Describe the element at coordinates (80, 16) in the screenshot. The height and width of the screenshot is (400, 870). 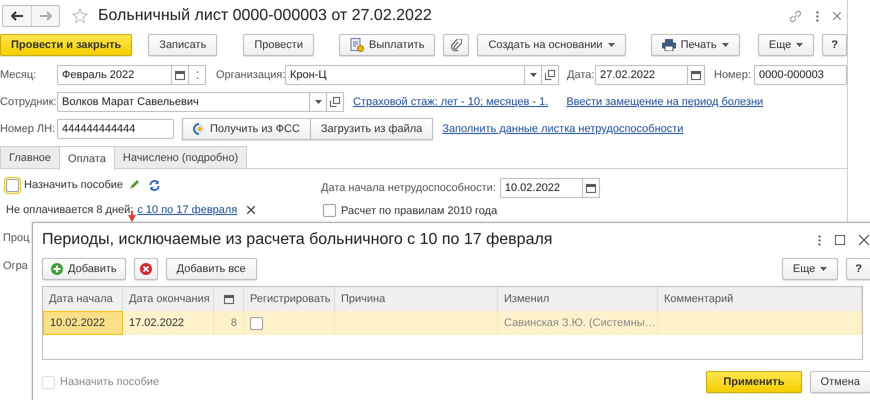
I see `star-icon` at that location.